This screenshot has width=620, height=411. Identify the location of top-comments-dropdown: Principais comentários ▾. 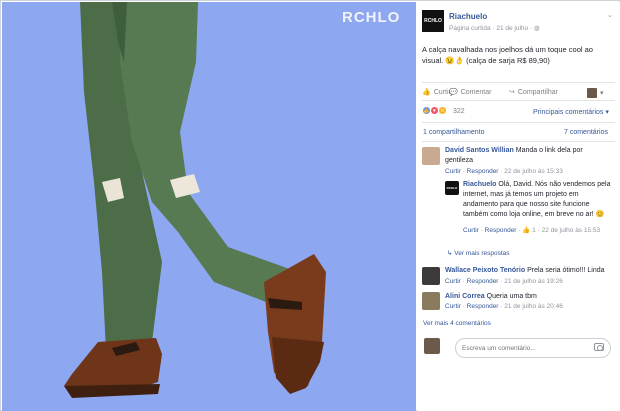
(571, 112).